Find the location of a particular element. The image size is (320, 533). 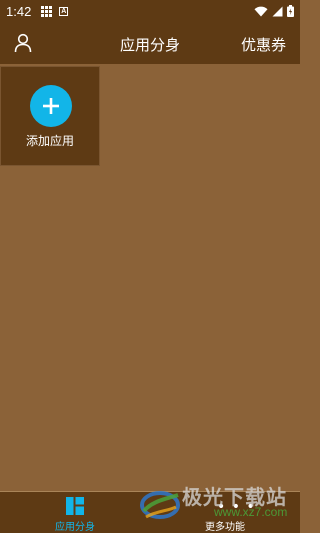

bottom-nav: 应用分身 • • • 更多功能 is located at coordinates (150, 512).